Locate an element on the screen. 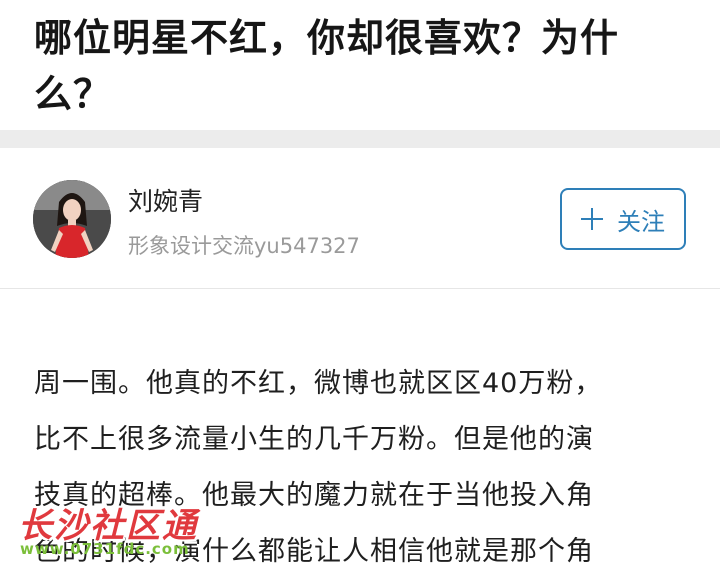 The width and height of the screenshot is (720, 580). answer-line: 周一围。他真的不红，微博也就区区40万粉， is located at coordinates (318, 383).